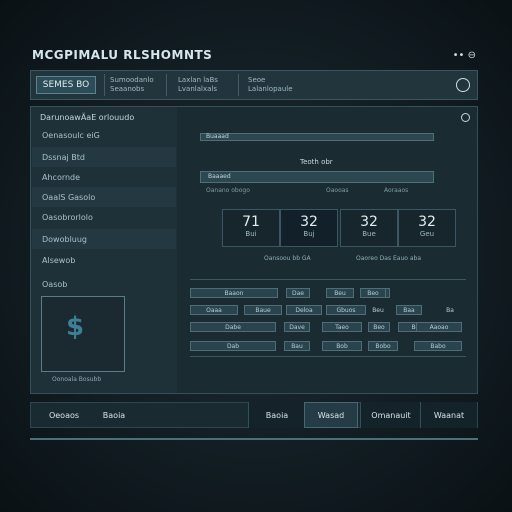 This screenshot has width=512, height=512. What do you see at coordinates (214, 310) in the screenshot?
I see `table-cell: Oaaa` at bounding box center [214, 310].